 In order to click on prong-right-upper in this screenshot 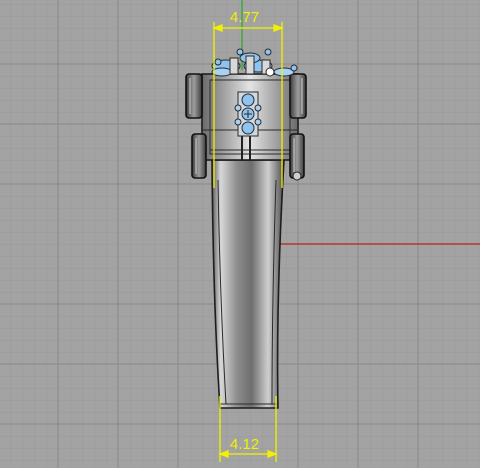, I will do `click(298, 96)`.